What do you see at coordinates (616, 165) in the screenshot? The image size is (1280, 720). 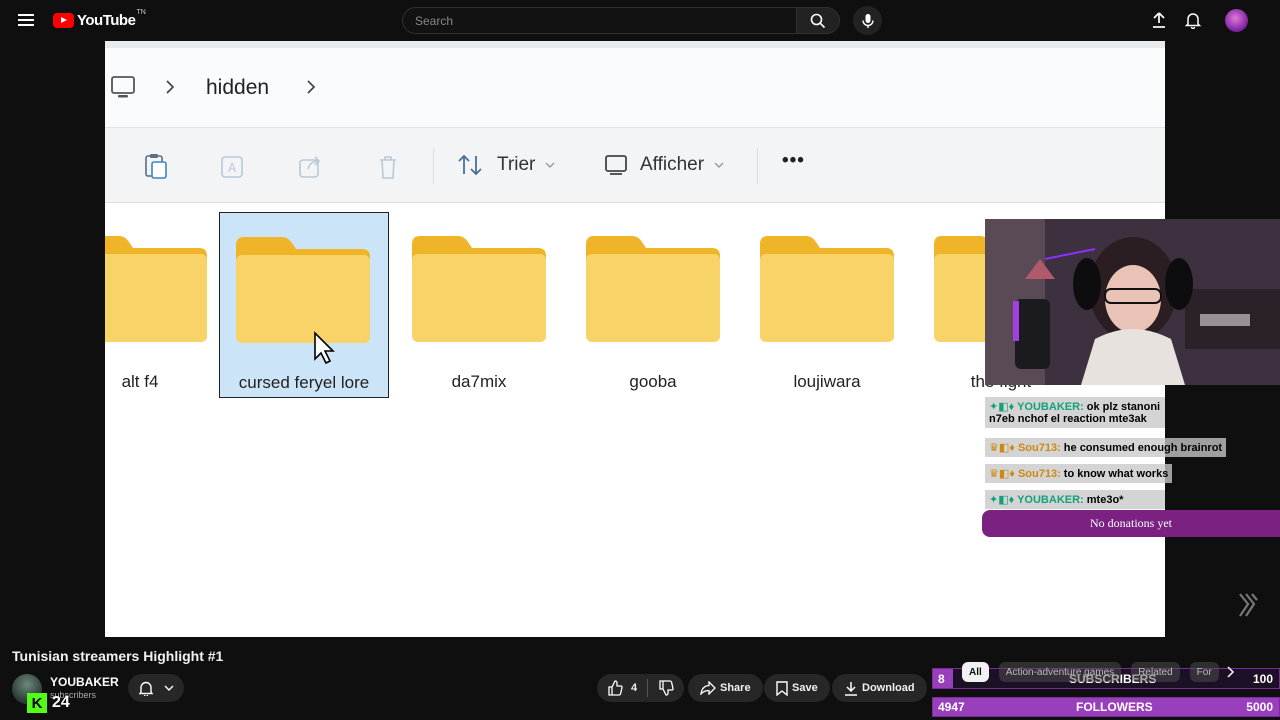 I see `monitor-icon` at bounding box center [616, 165].